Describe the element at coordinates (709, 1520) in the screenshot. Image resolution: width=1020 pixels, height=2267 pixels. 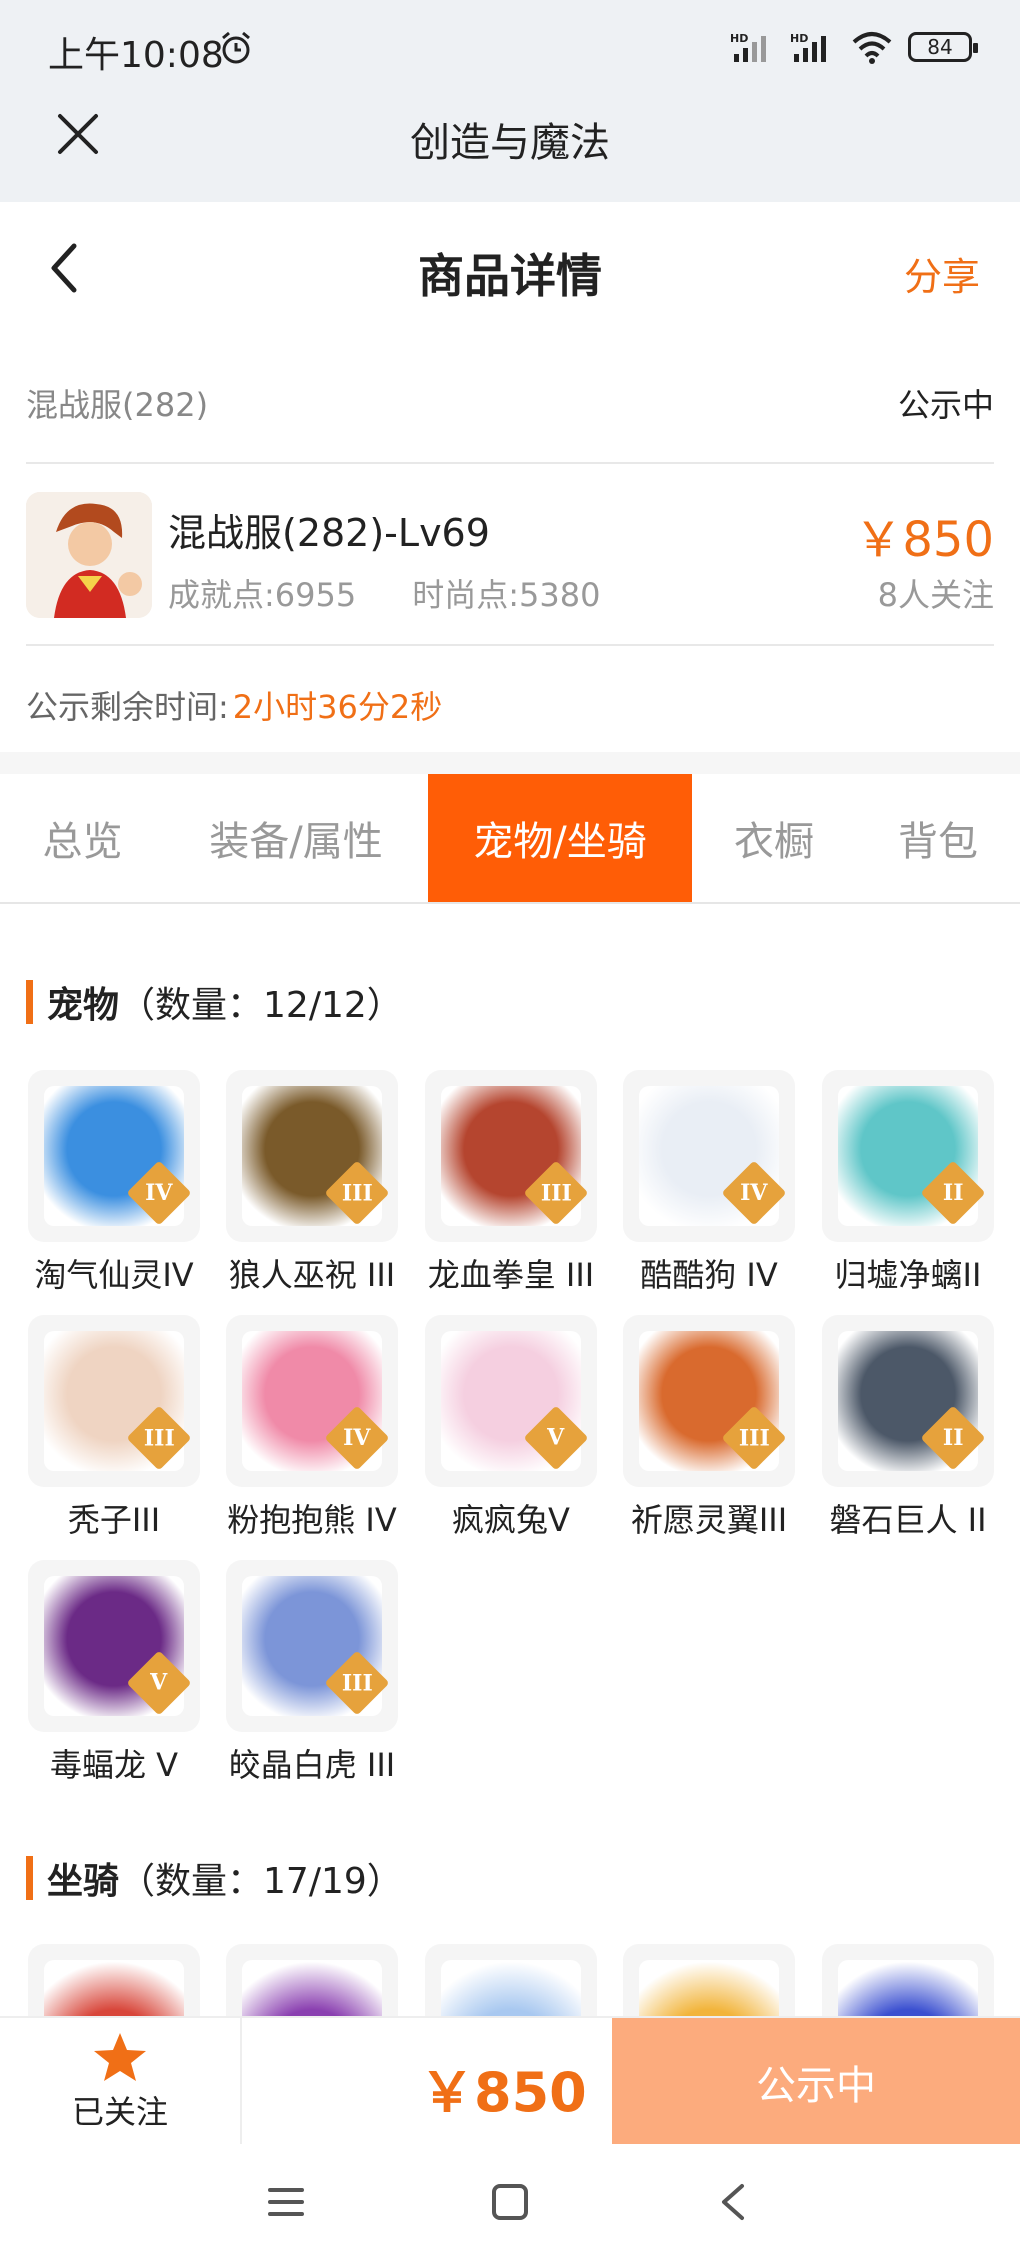
I see `pet-name: 祈愿灵翼III` at that location.